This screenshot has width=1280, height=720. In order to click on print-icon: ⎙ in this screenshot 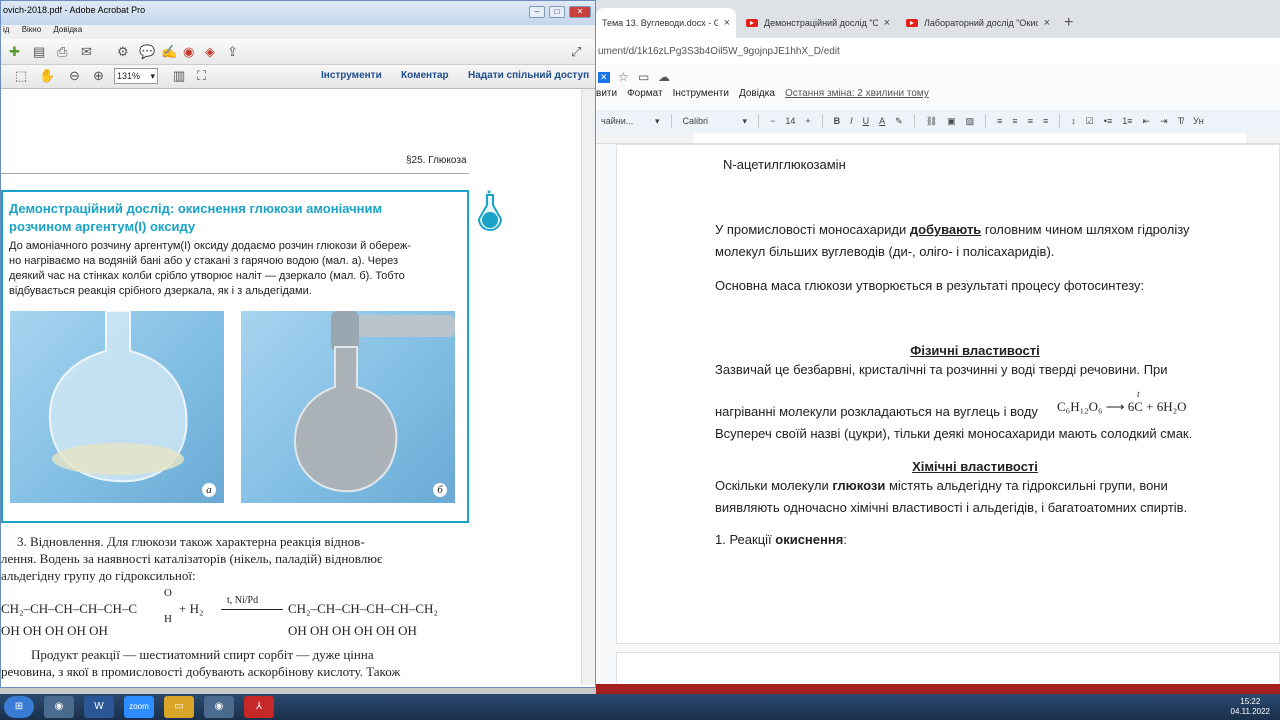, I will do `click(62, 52)`.